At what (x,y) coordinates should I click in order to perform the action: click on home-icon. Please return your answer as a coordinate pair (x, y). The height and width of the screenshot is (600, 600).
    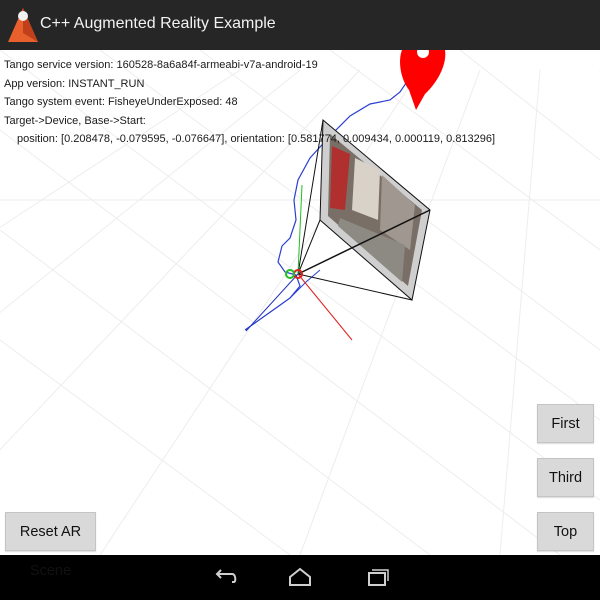
    Looking at the image, I should click on (300, 577).